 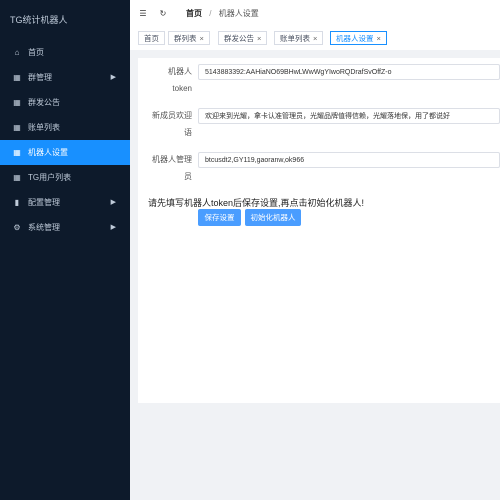 What do you see at coordinates (180, 71) in the screenshot?
I see `token-label-line1: 机器人` at bounding box center [180, 71].